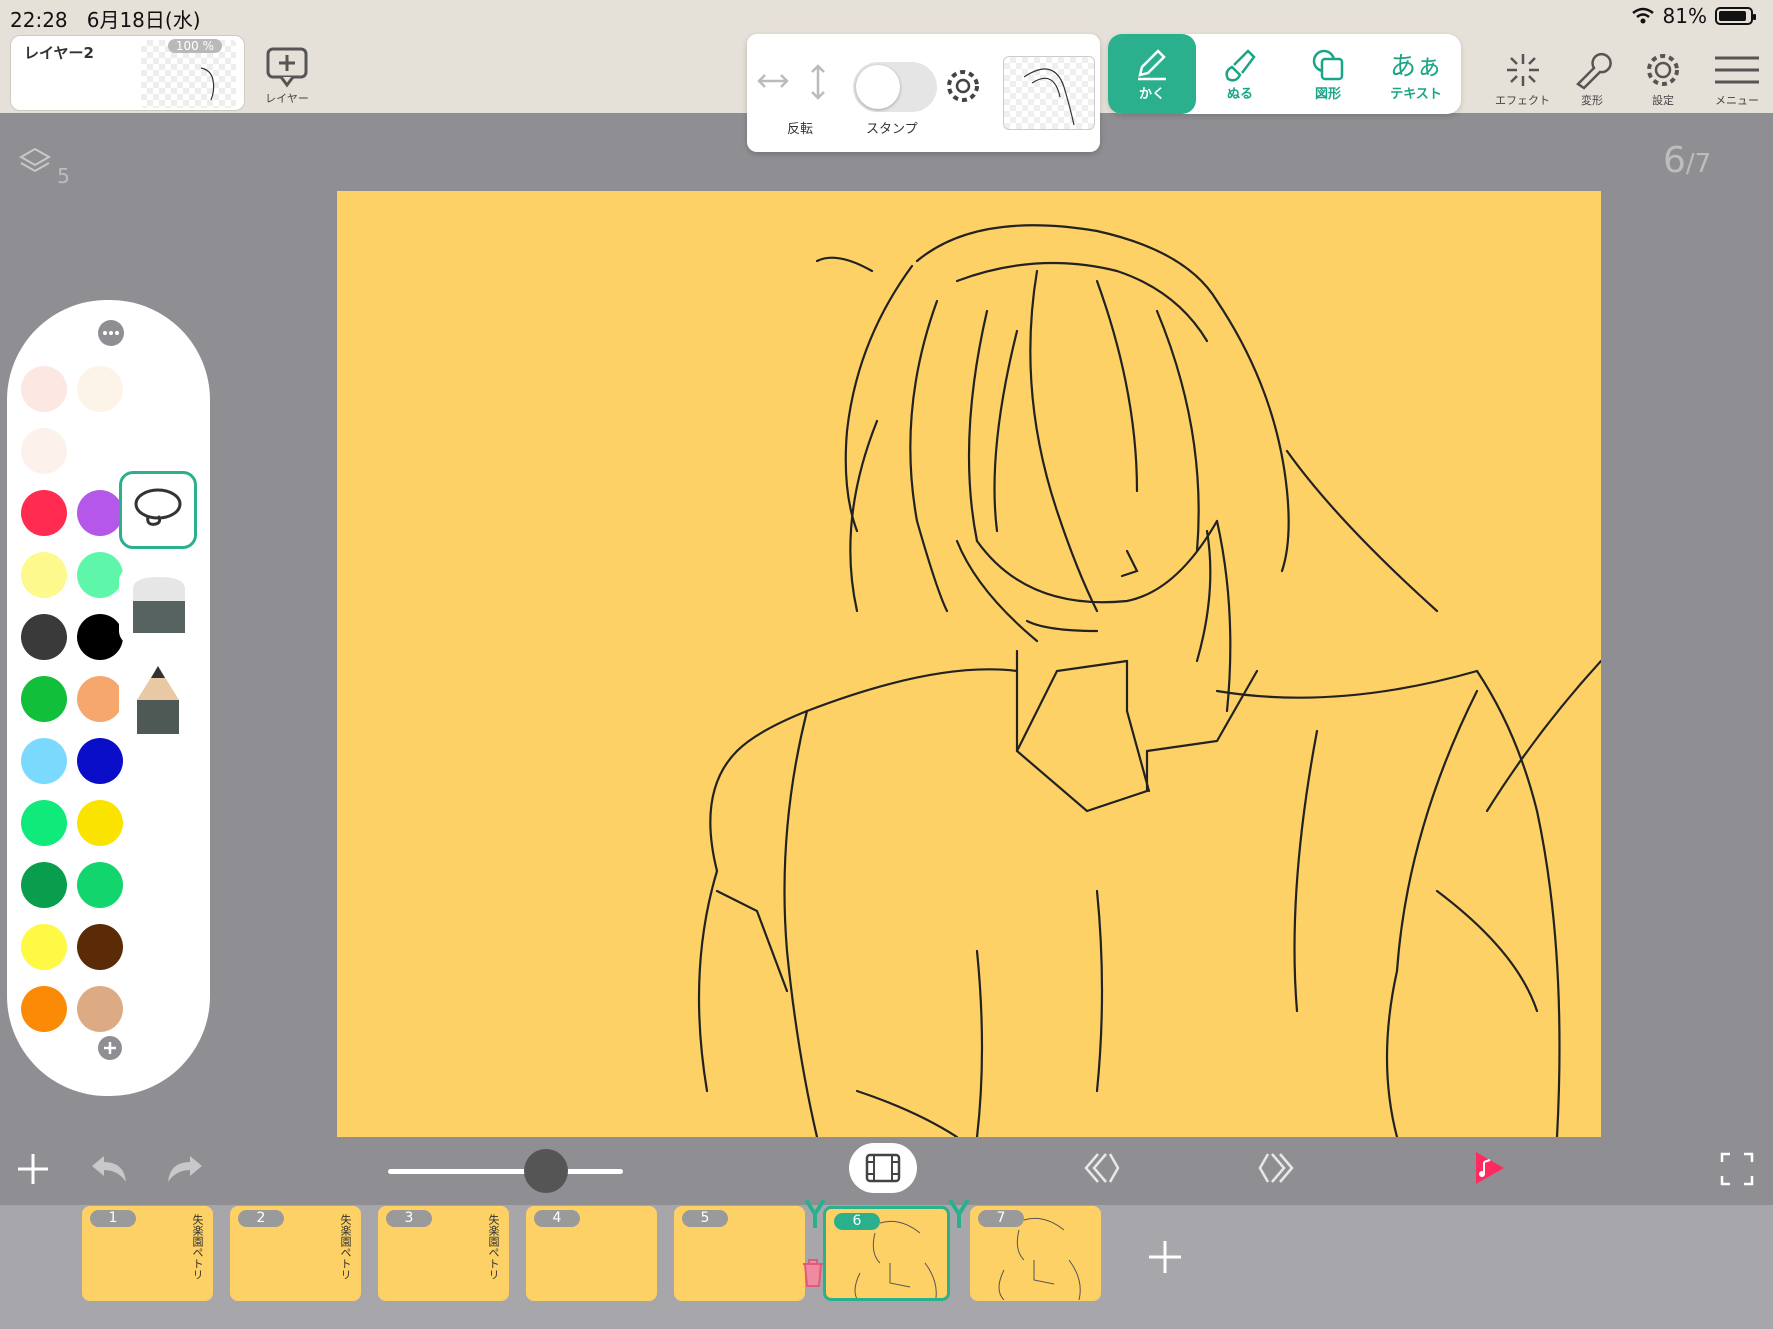  I want to click on date: 6月18日(水), so click(143, 20).